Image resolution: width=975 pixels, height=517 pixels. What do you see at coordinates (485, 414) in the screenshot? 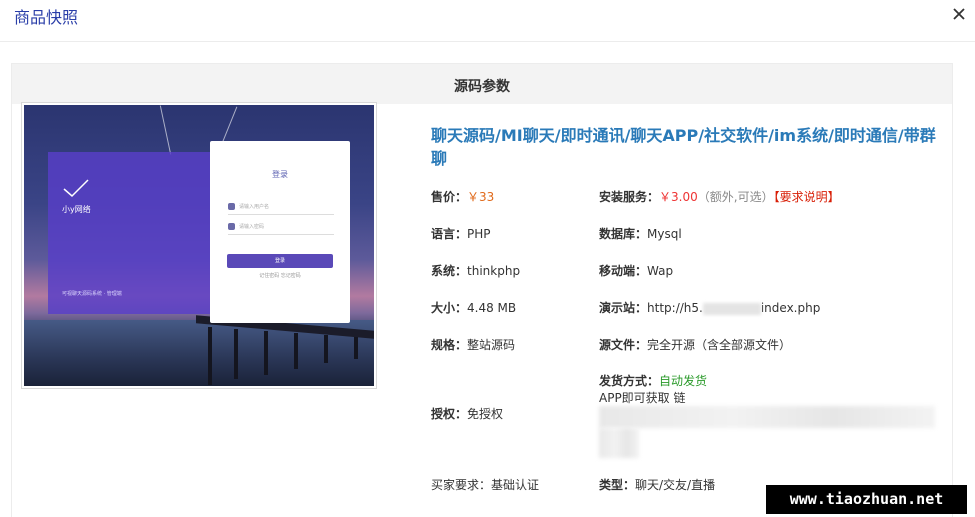
I see `license-value: 免授权` at bounding box center [485, 414].